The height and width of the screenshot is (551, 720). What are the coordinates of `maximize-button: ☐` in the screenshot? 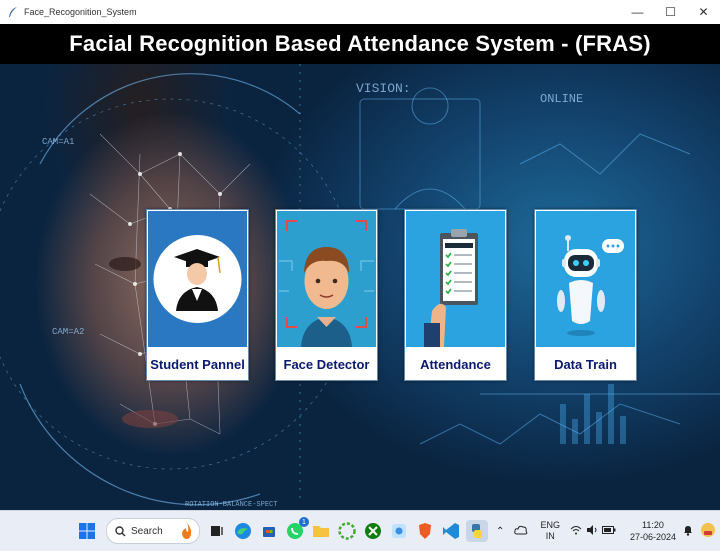 It's located at (670, 12).